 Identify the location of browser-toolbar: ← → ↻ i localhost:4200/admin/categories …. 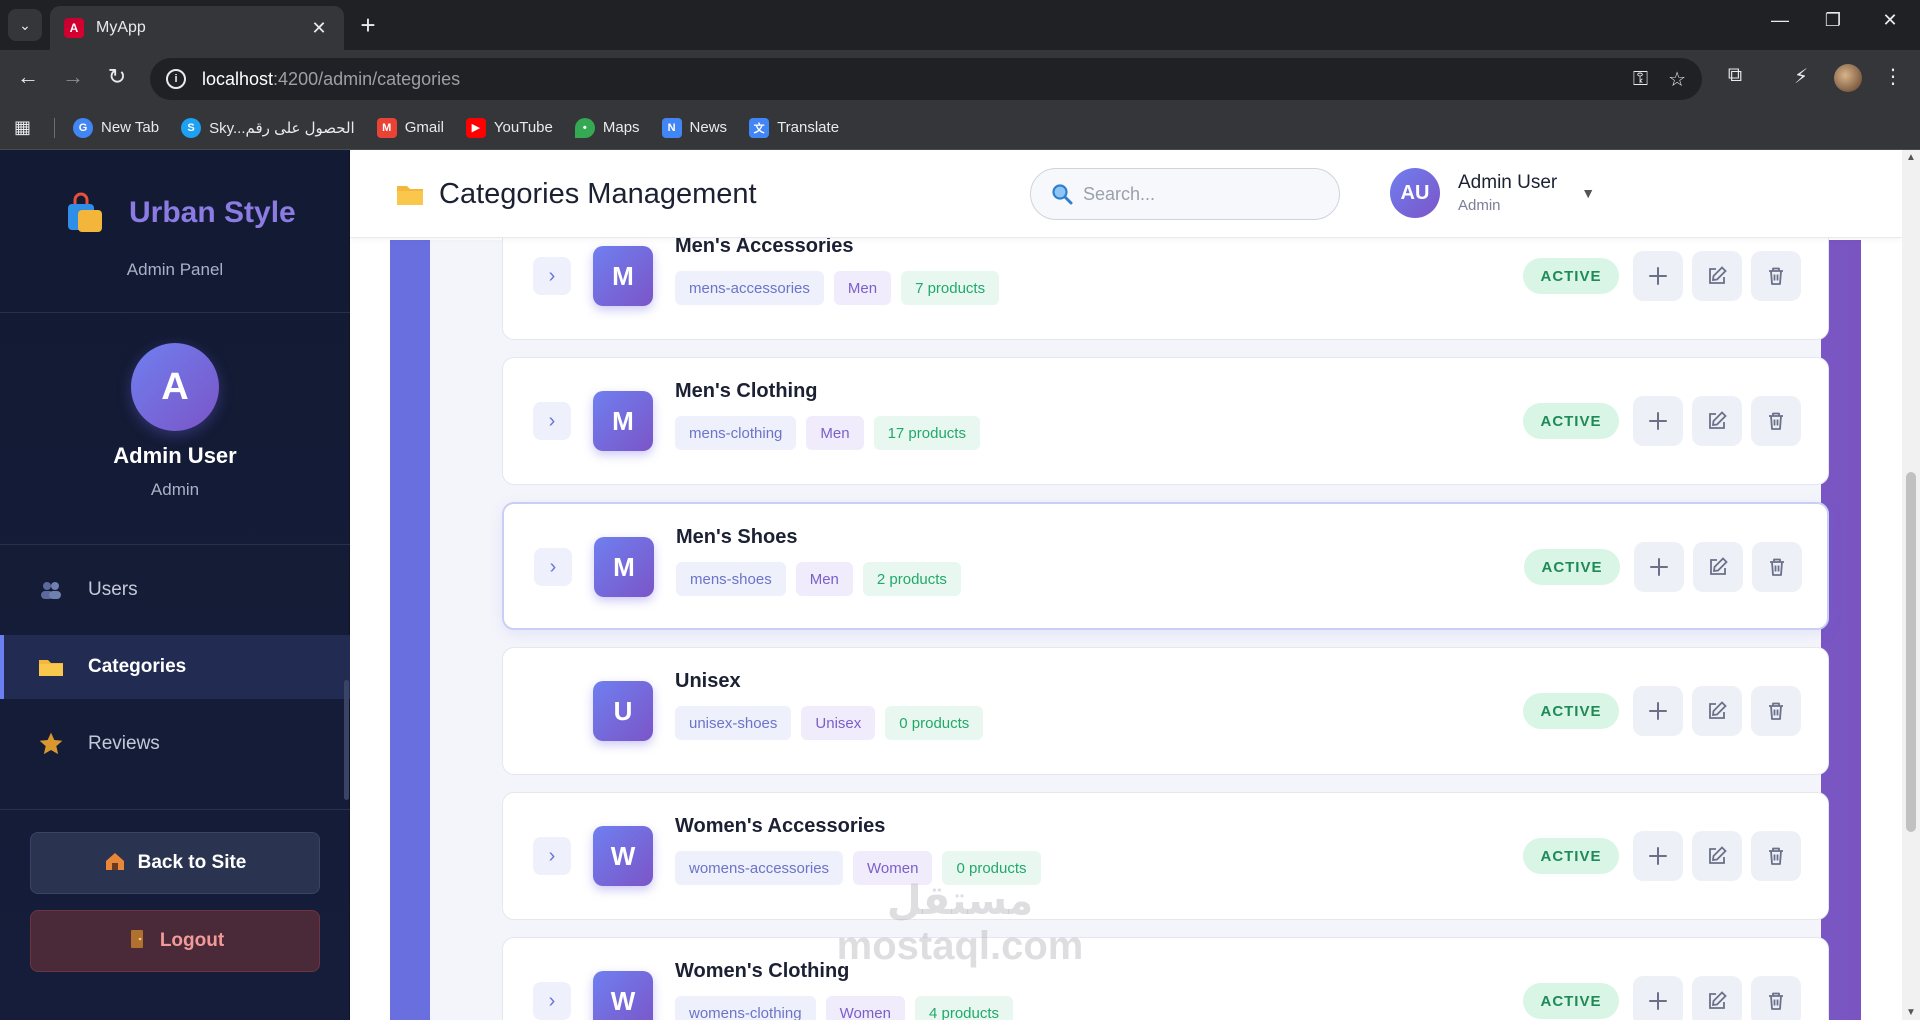
(960, 78).